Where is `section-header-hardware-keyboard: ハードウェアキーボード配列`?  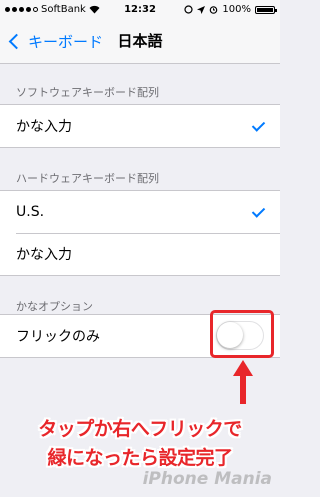 section-header-hardware-keyboard: ハードウェアキーボード配列 is located at coordinates (87, 178).